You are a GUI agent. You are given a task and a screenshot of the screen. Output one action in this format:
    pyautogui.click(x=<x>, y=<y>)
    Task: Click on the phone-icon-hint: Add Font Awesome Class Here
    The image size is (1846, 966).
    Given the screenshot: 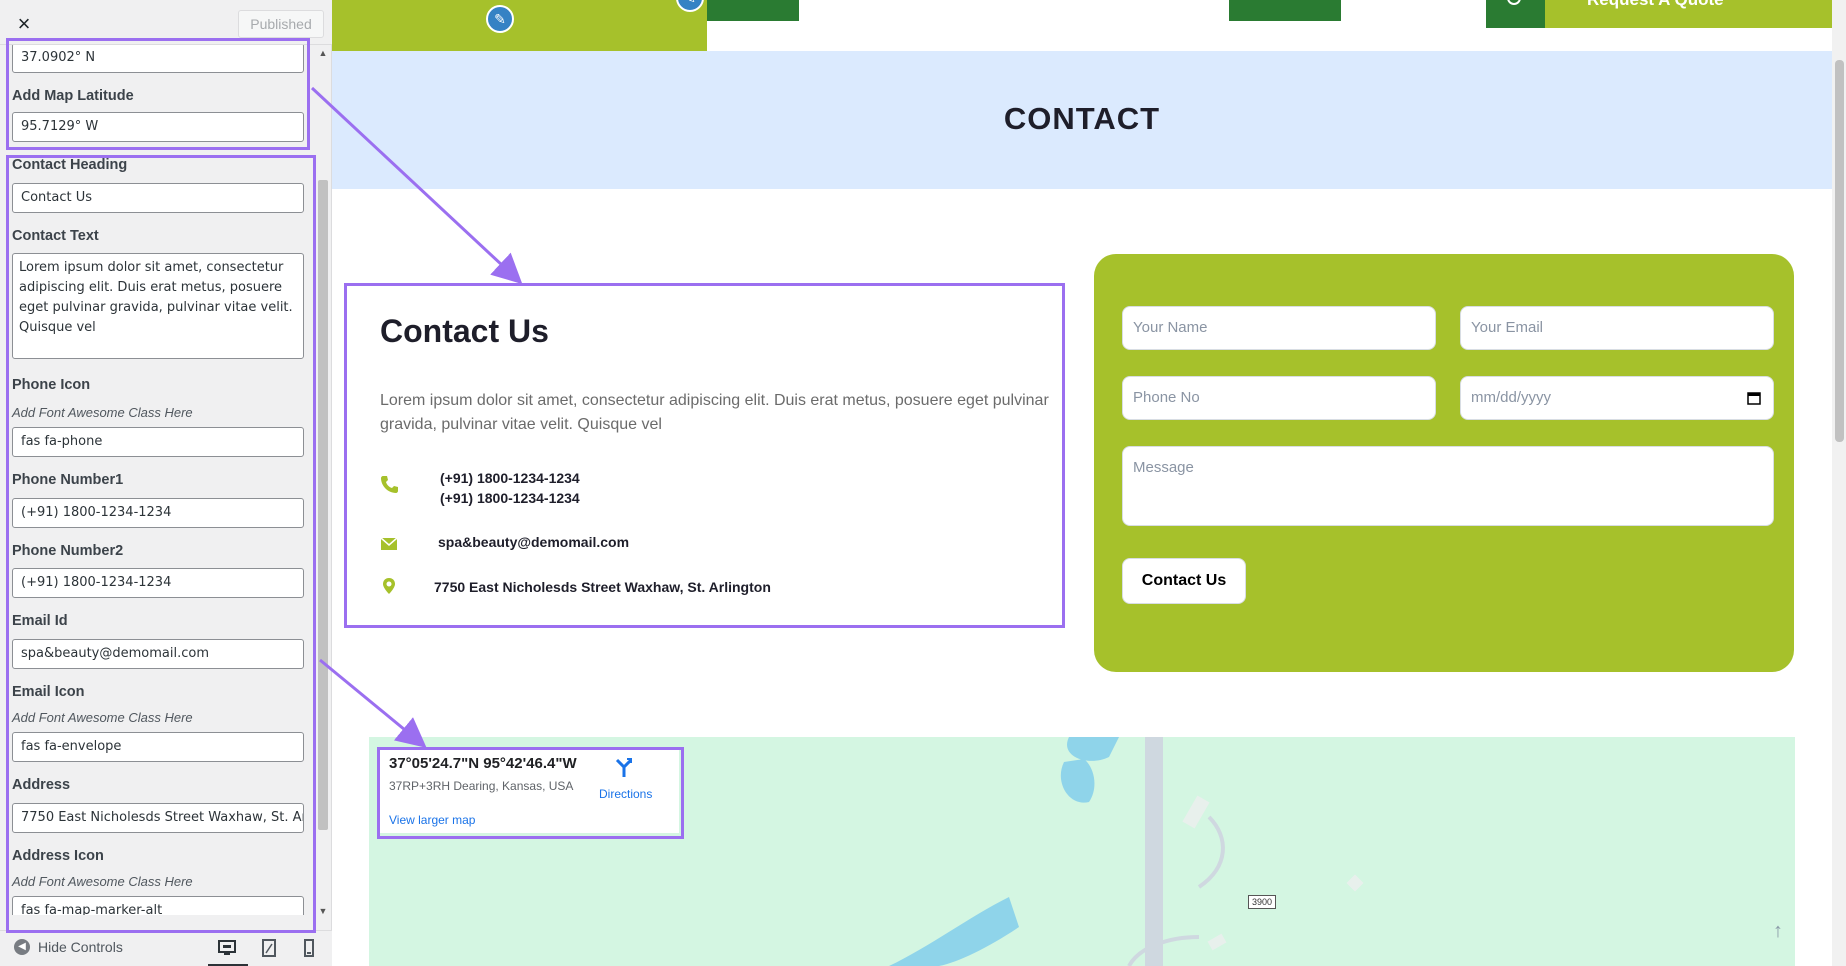 What is the action you would take?
    pyautogui.click(x=102, y=412)
    